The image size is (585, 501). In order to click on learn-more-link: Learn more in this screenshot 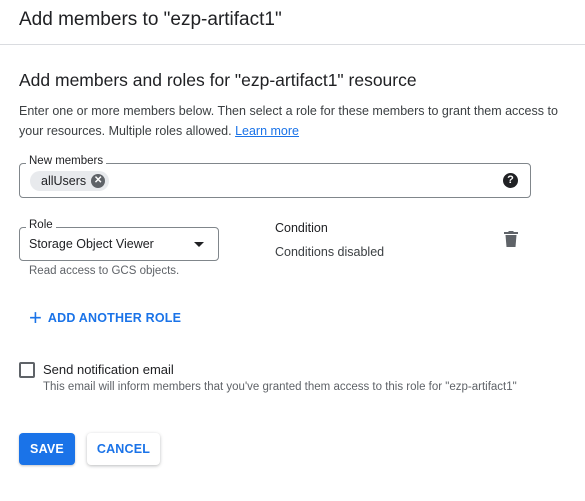, I will do `click(267, 131)`.